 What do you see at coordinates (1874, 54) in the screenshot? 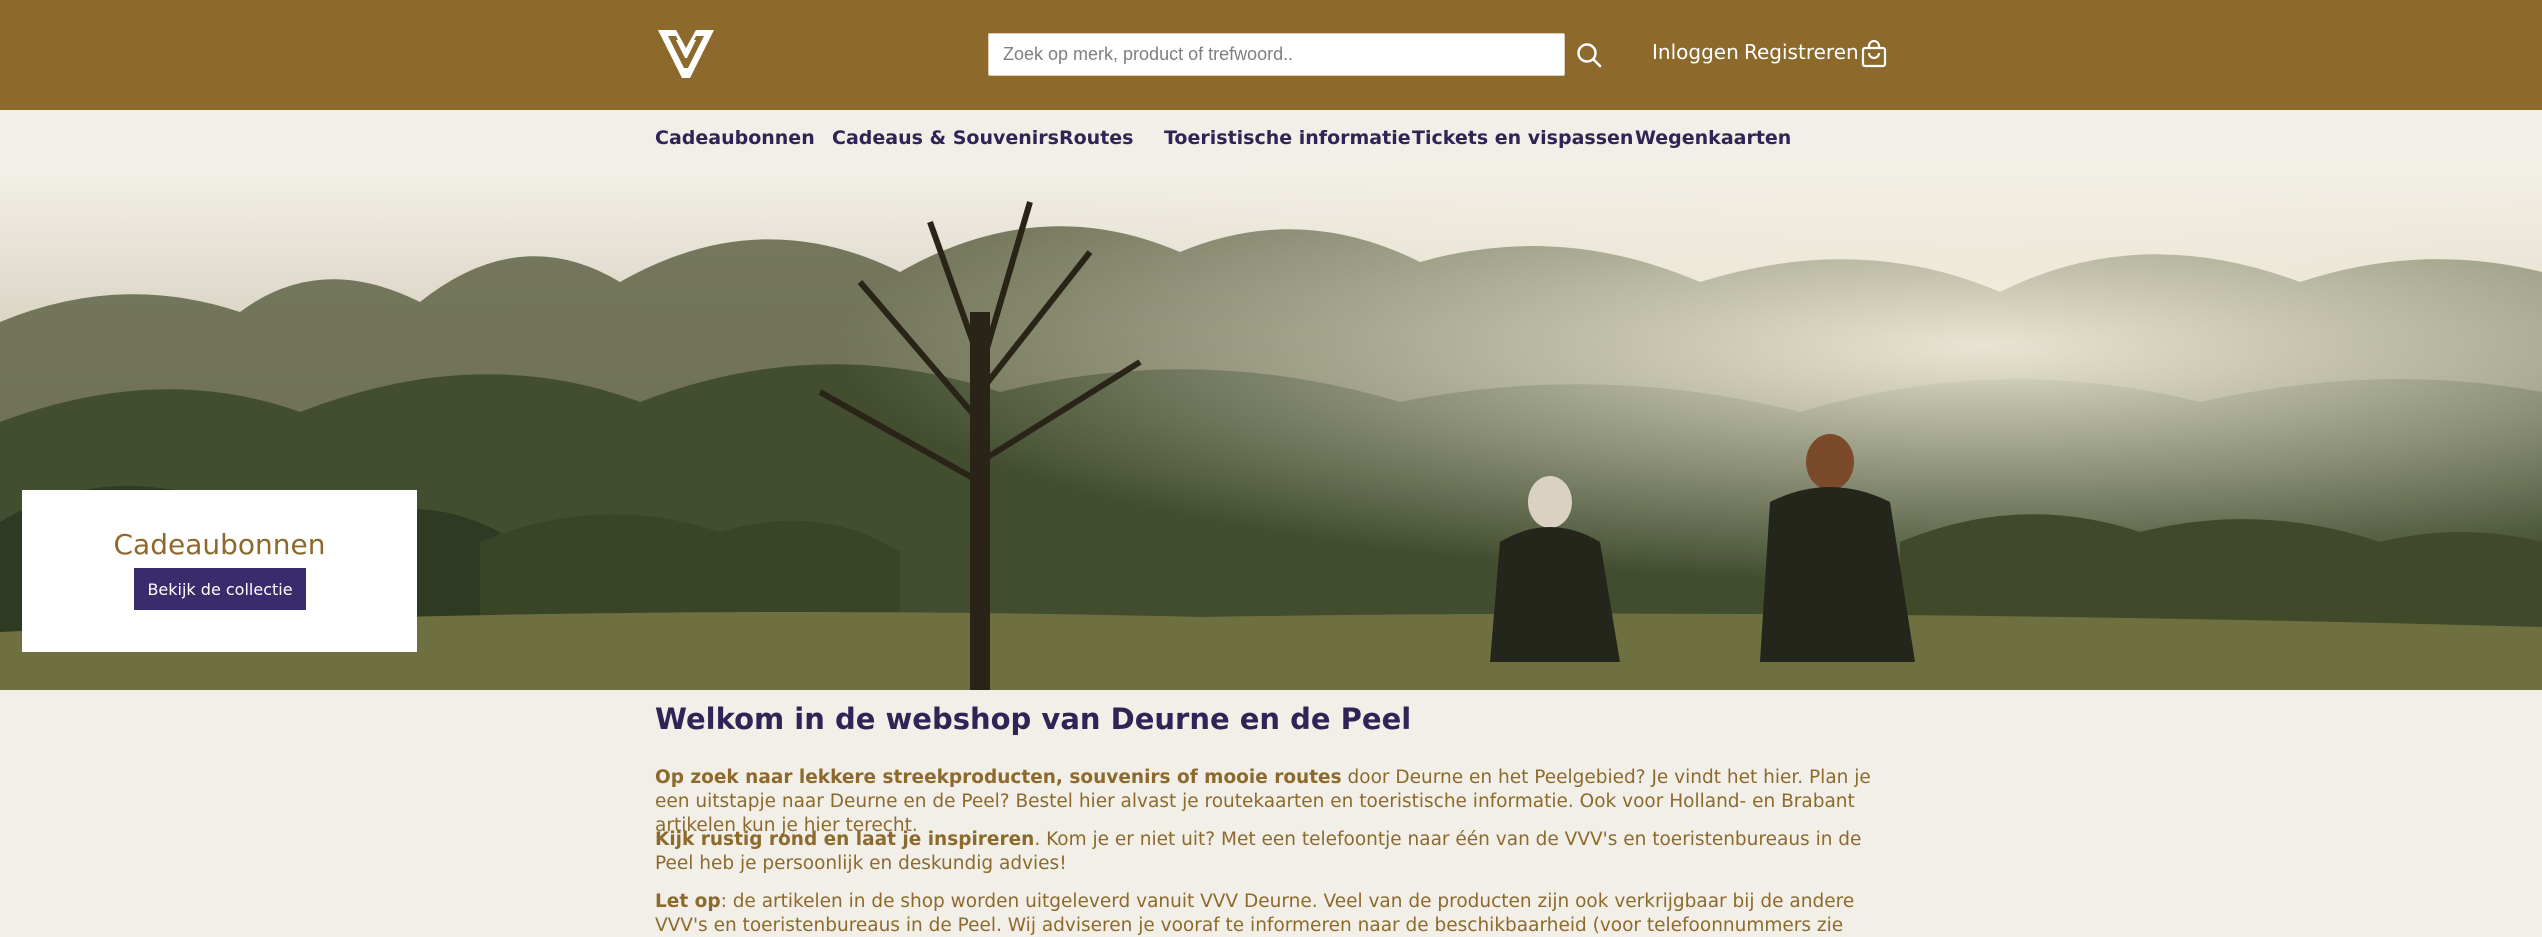
I see `shopping-bag-icon` at bounding box center [1874, 54].